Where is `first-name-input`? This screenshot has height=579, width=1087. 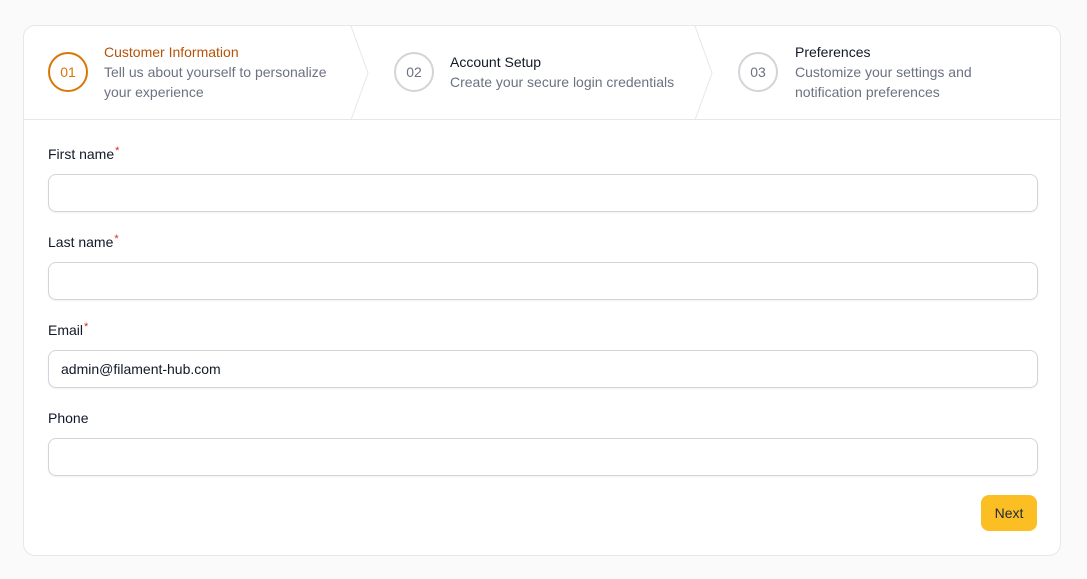
first-name-input is located at coordinates (543, 193).